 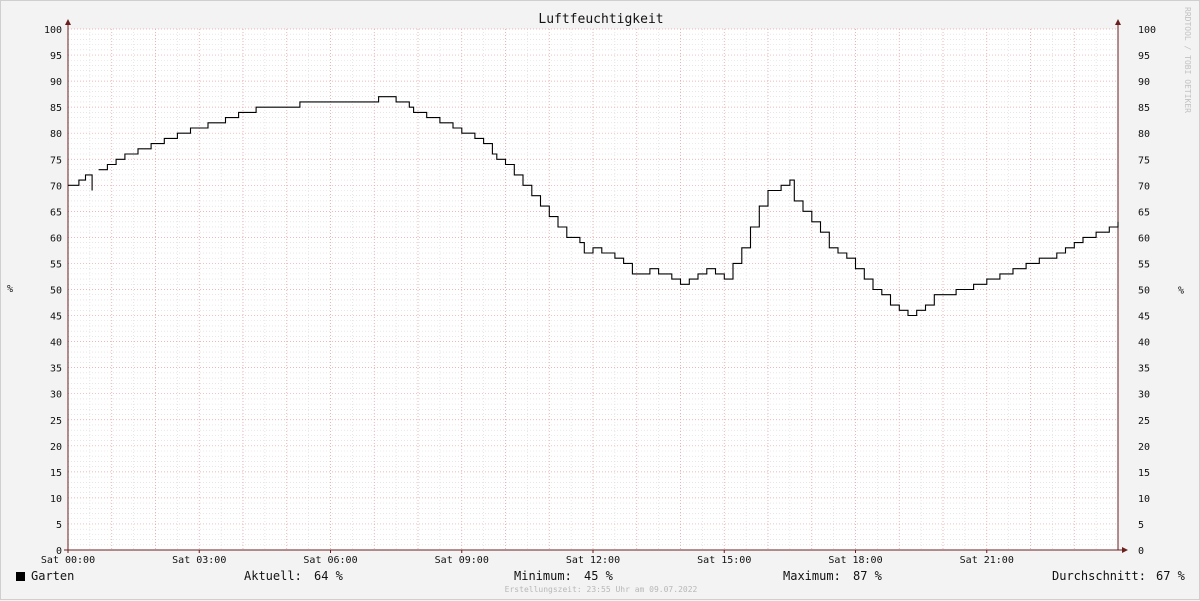 What do you see at coordinates (56, 343) in the screenshot?
I see `y-tick-label-left: 40` at bounding box center [56, 343].